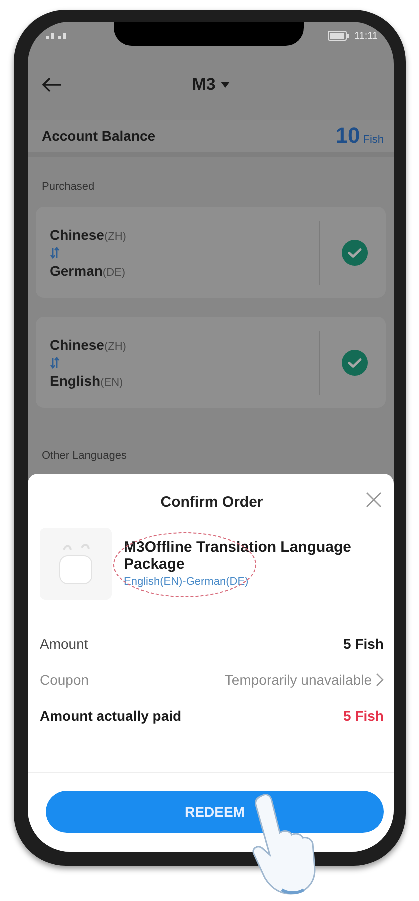 The height and width of the screenshot is (901, 419). Describe the element at coordinates (364, 644) in the screenshot. I see `order-amount: 5 Fish` at that location.